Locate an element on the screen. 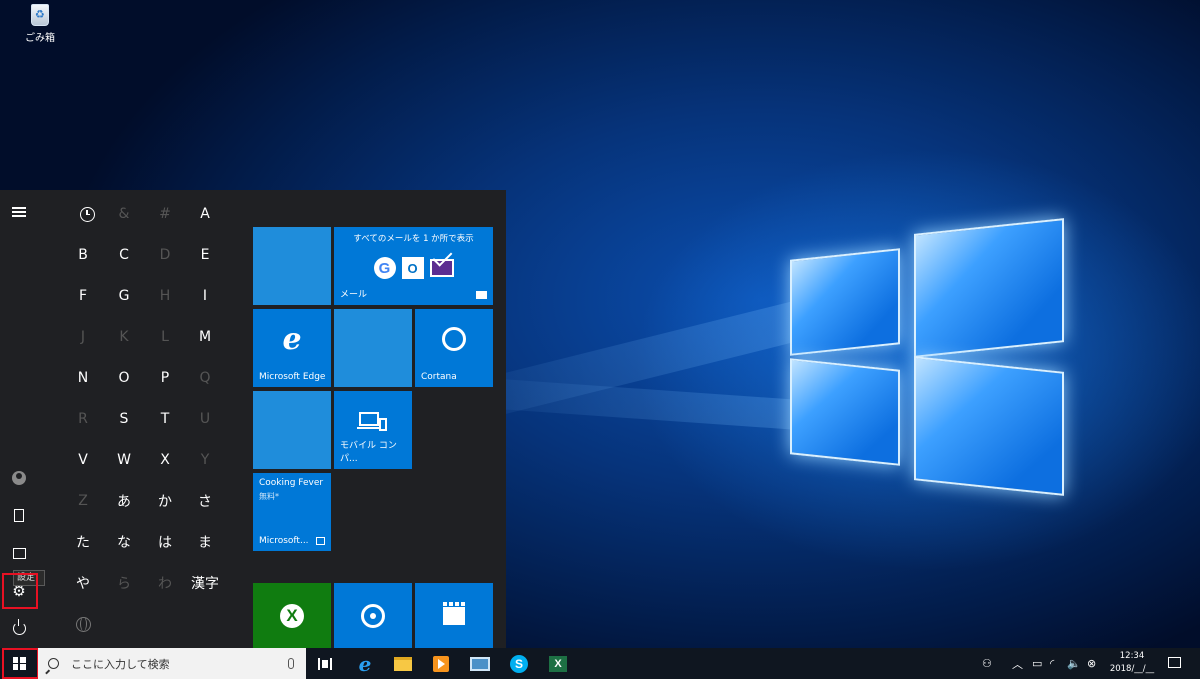  xbox-icon: X is located at coordinates (292, 615).